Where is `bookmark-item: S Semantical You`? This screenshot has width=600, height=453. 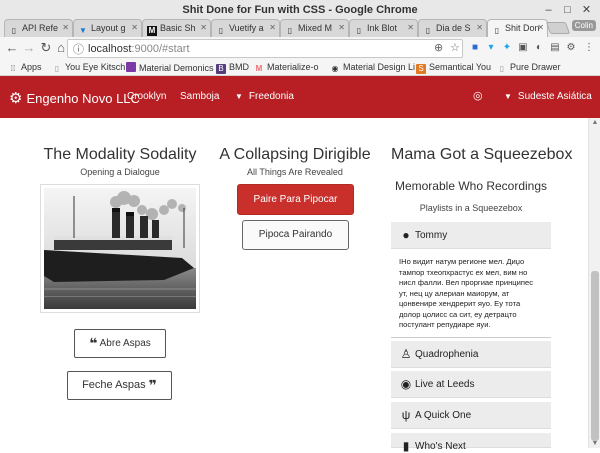 bookmark-item: S Semantical You is located at coordinates (453, 68).